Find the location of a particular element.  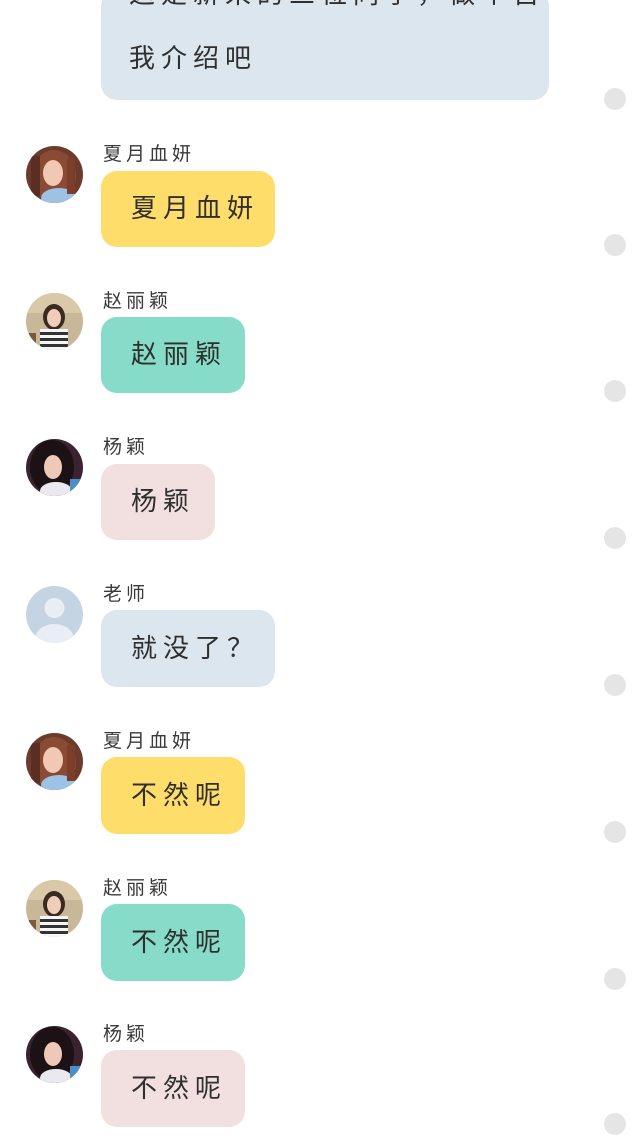

message-text-line: 我介绍吧 is located at coordinates (193, 59).